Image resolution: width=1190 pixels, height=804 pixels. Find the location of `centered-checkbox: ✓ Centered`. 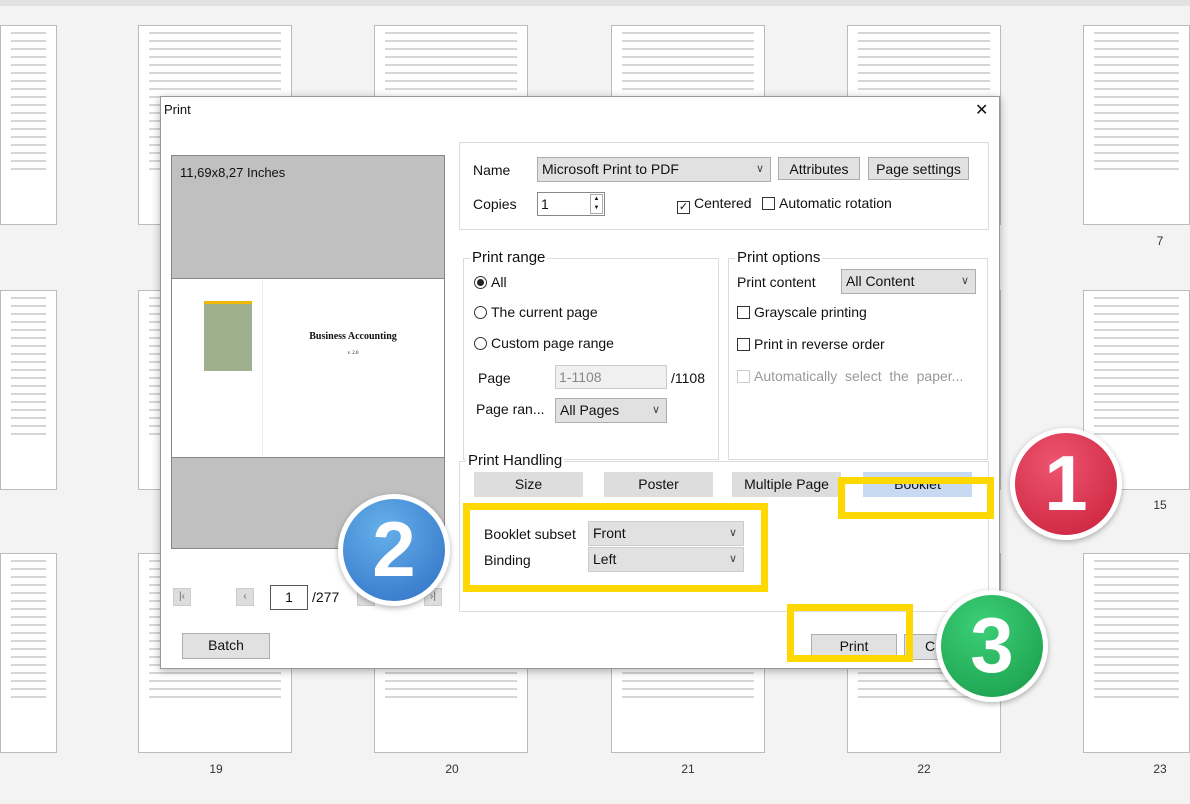

centered-checkbox: ✓ Centered is located at coordinates (714, 204).